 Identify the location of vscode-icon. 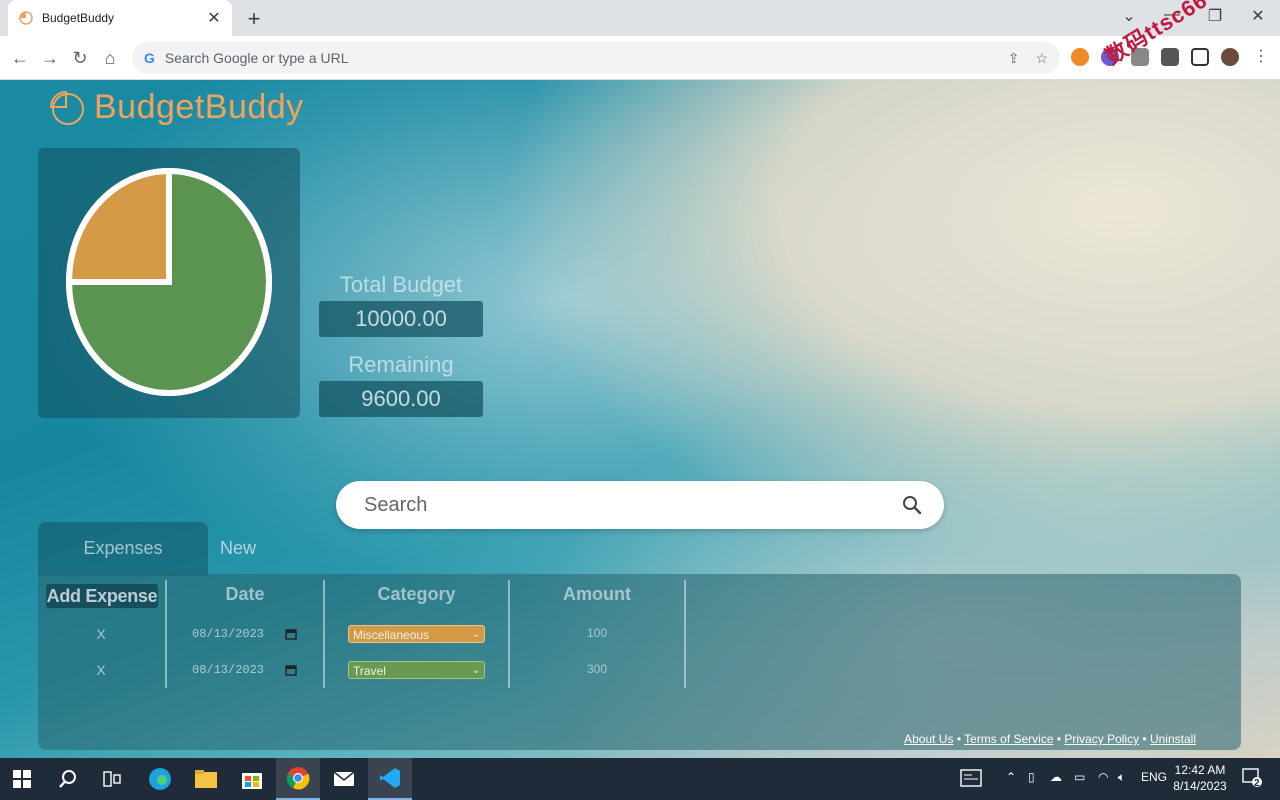
(390, 779).